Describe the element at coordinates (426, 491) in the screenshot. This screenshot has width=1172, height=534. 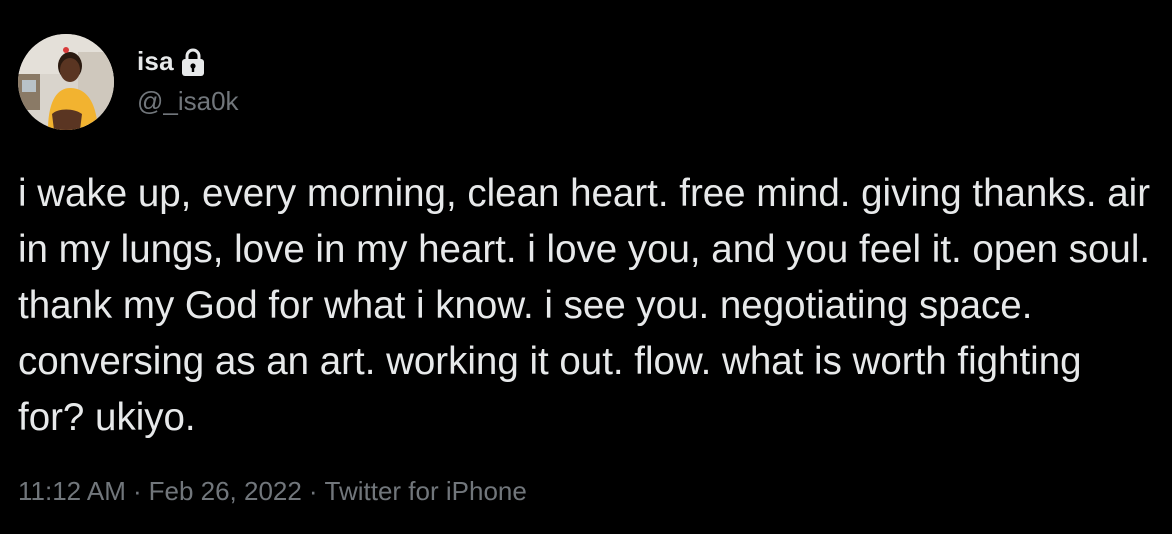
I see `tweet-source: Twitter for iPhone` at that location.